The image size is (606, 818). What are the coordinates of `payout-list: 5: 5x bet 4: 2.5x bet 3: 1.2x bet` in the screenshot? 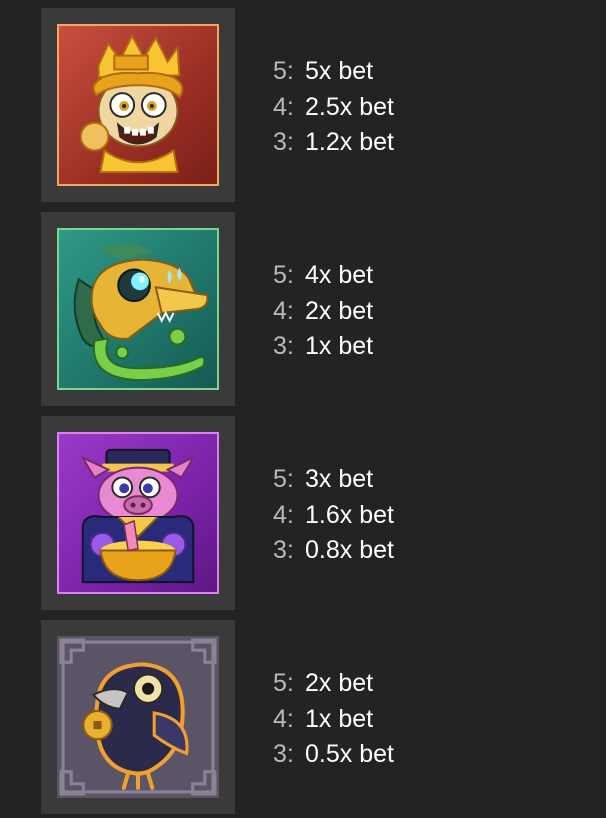 It's located at (333, 107).